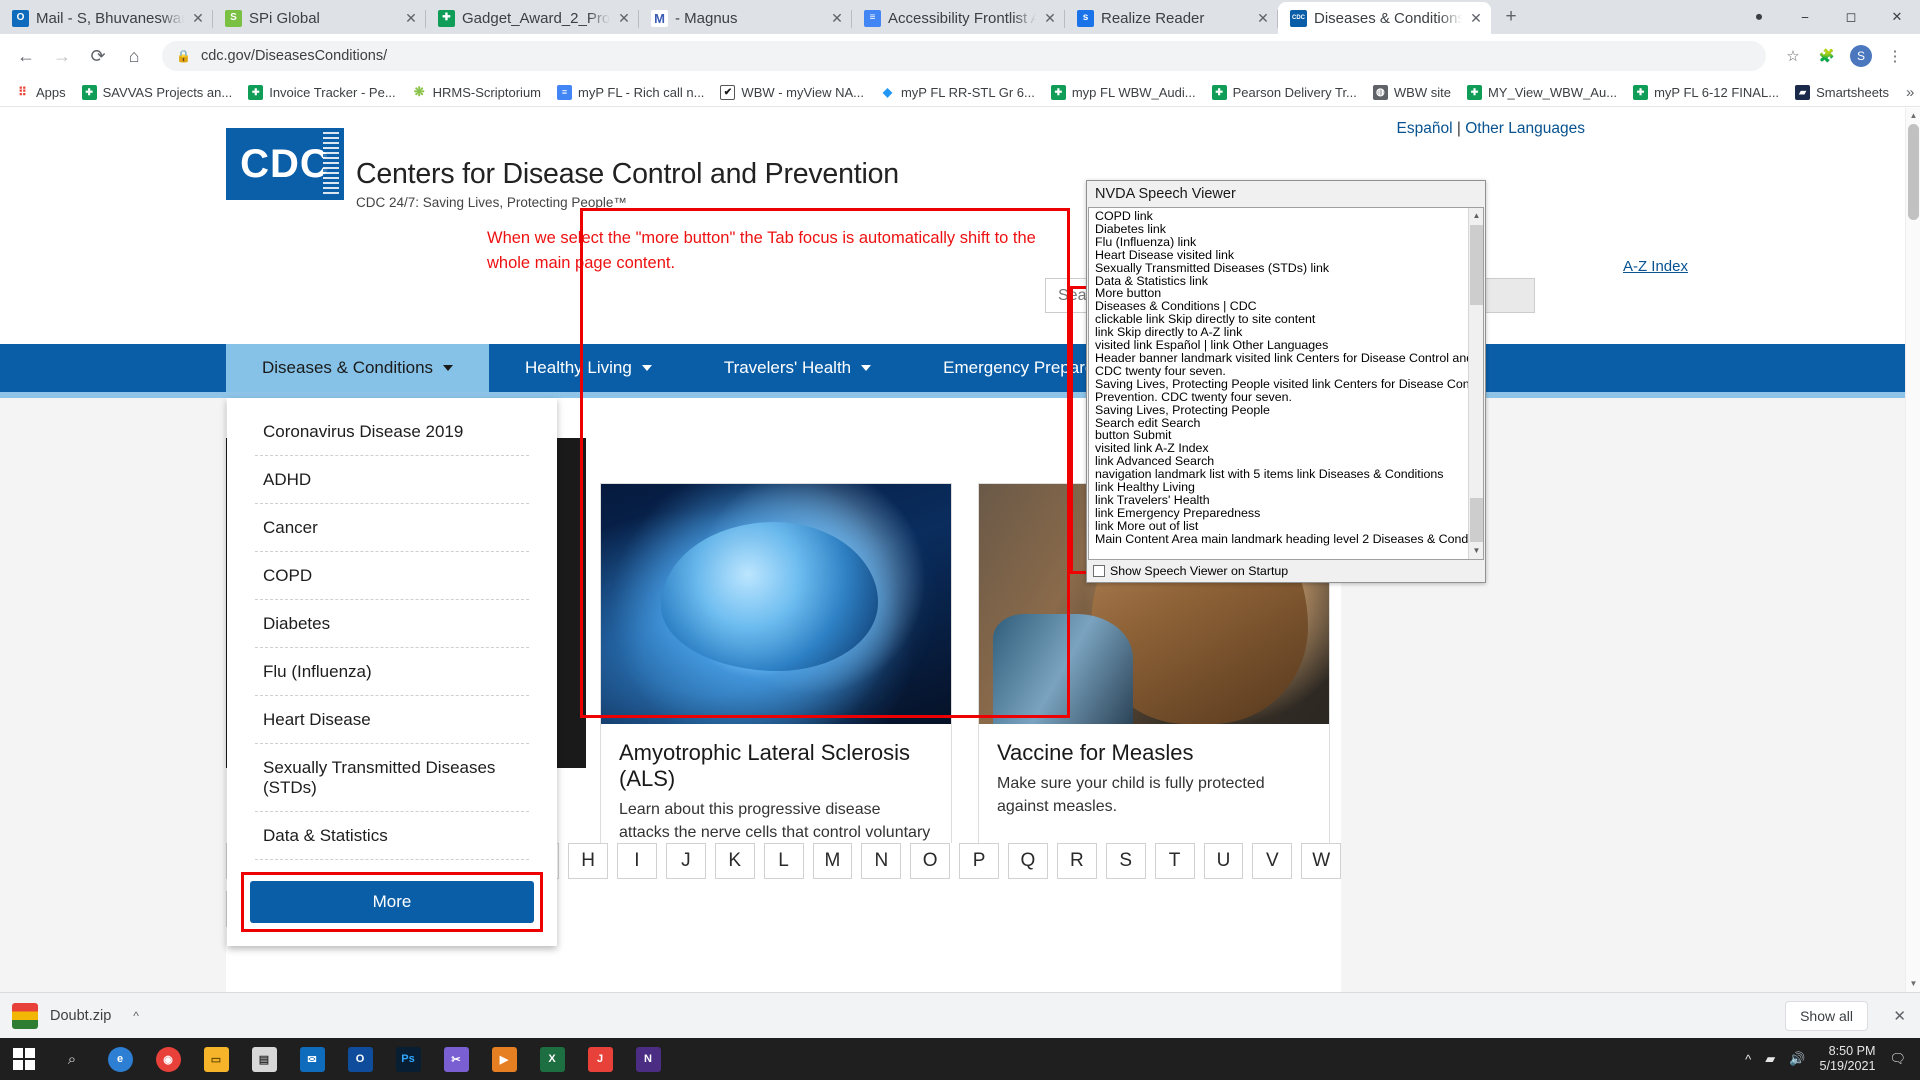 The image size is (1920, 1080). I want to click on show-all-downloads-button: Show all, so click(1826, 1015).